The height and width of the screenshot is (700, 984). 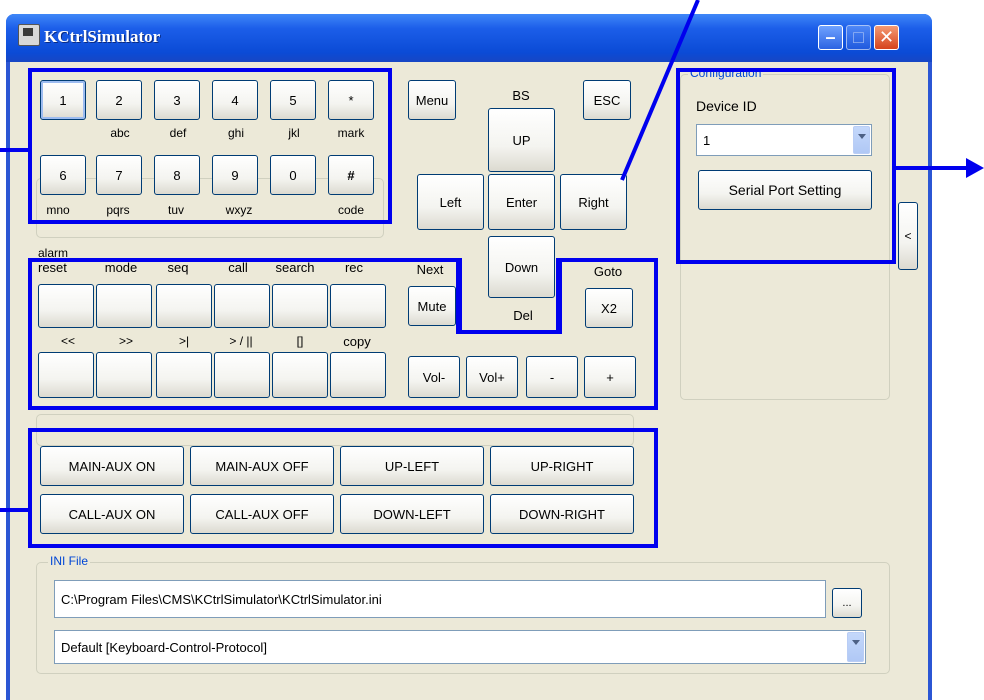 What do you see at coordinates (975, 168) in the screenshot?
I see `arrow-right-icon` at bounding box center [975, 168].